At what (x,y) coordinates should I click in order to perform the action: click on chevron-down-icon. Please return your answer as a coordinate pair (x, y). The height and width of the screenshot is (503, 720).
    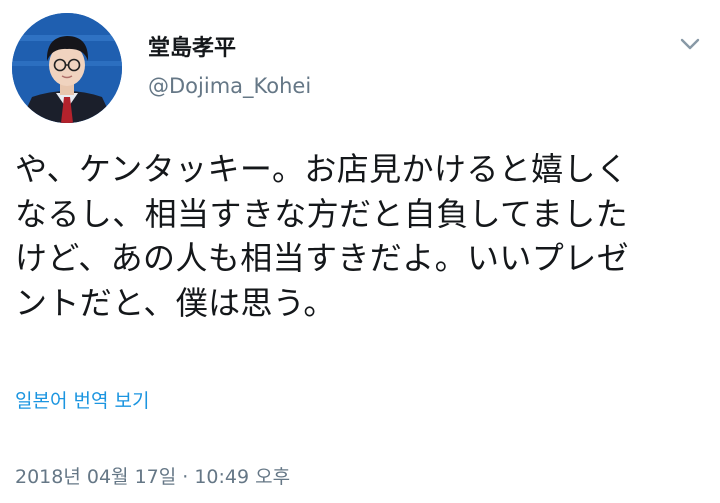
    Looking at the image, I should click on (690, 44).